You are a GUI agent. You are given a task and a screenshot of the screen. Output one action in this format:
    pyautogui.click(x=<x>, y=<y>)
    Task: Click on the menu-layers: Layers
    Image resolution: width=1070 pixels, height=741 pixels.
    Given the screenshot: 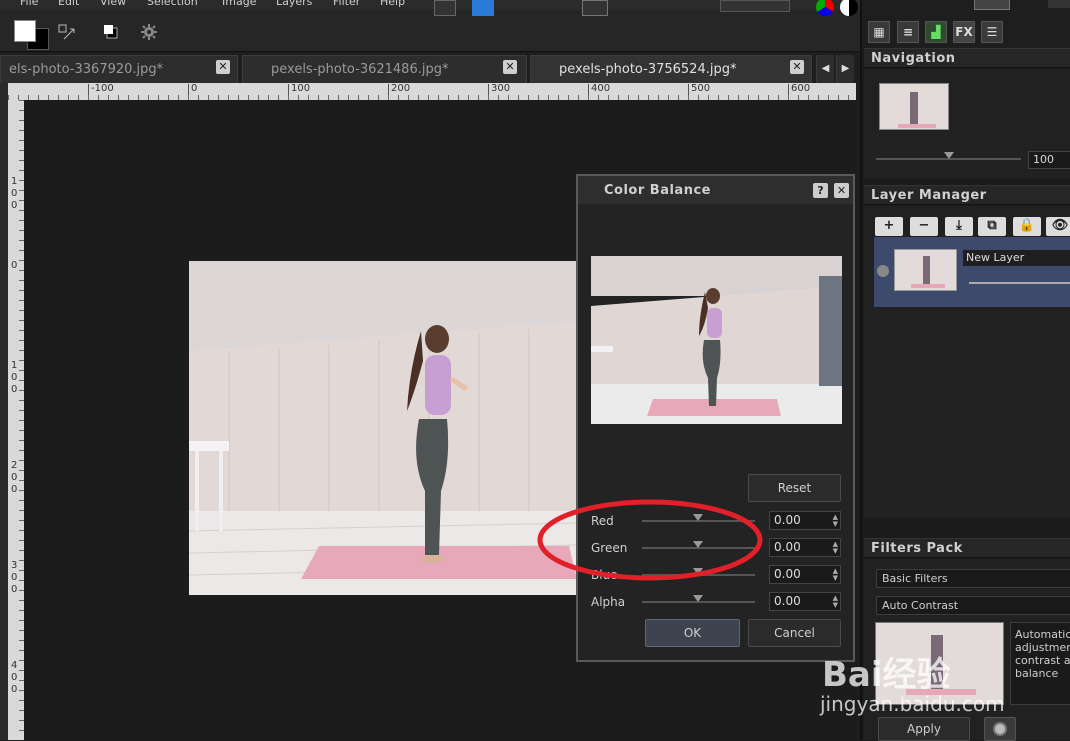 What is the action you would take?
    pyautogui.click(x=294, y=4)
    